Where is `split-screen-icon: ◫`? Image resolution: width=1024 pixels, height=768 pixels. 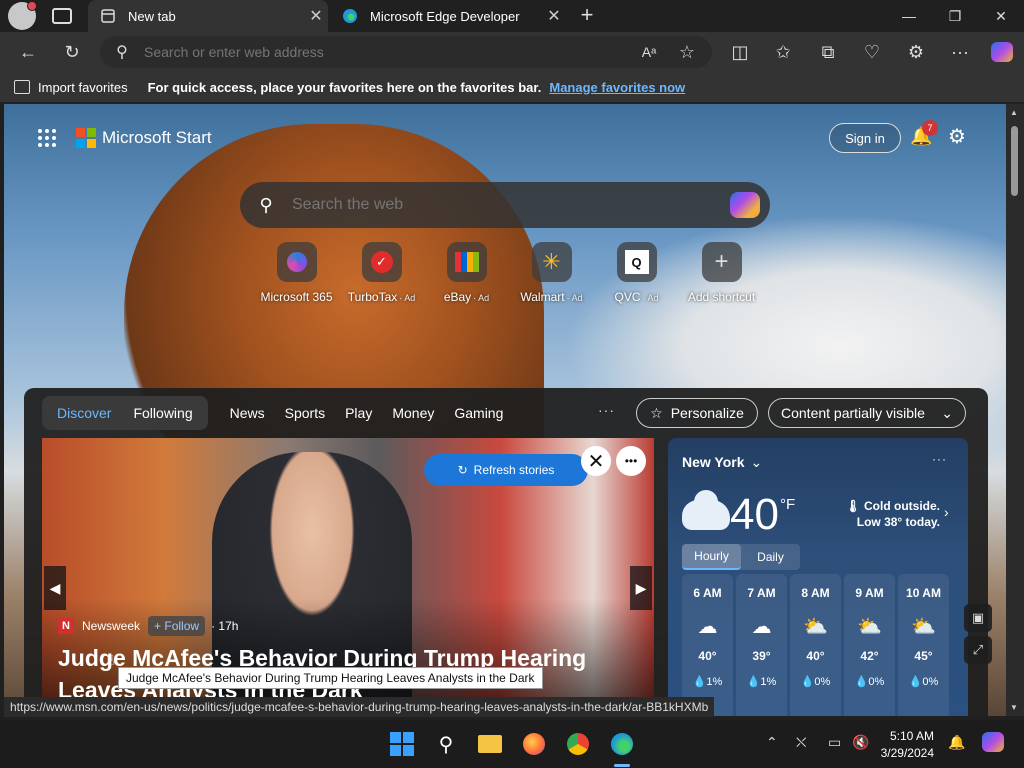
split-screen-icon: ◫ is located at coordinates (740, 52).